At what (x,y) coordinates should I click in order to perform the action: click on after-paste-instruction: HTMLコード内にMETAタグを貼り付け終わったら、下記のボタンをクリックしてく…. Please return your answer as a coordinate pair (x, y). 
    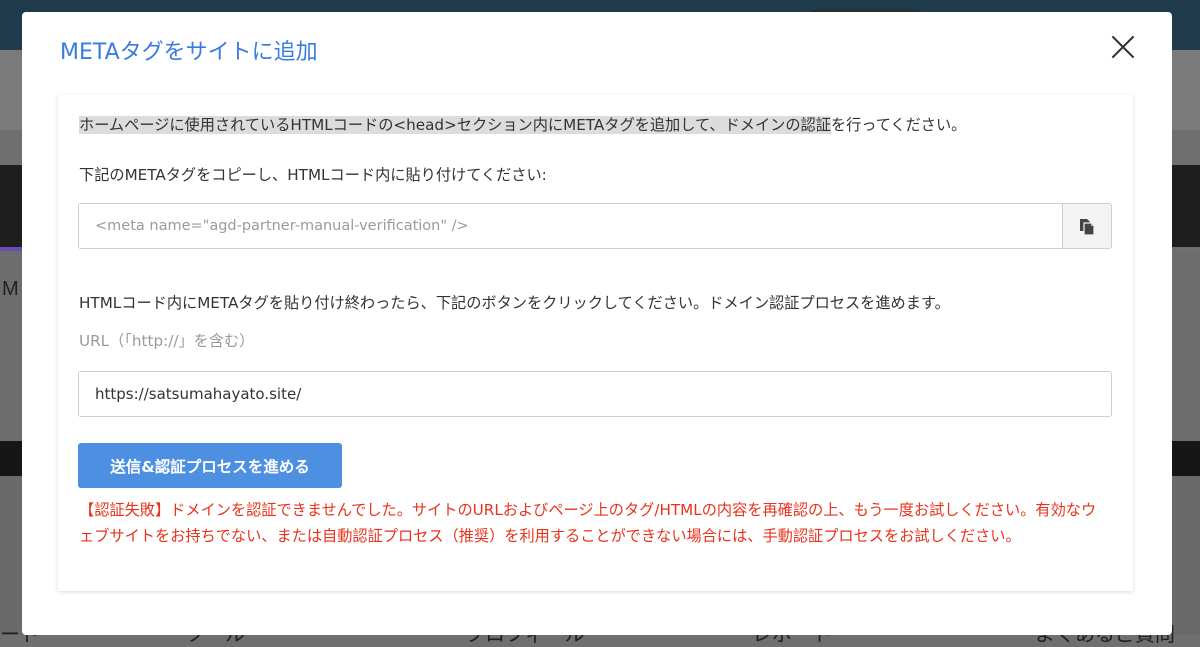
    Looking at the image, I should click on (514, 303).